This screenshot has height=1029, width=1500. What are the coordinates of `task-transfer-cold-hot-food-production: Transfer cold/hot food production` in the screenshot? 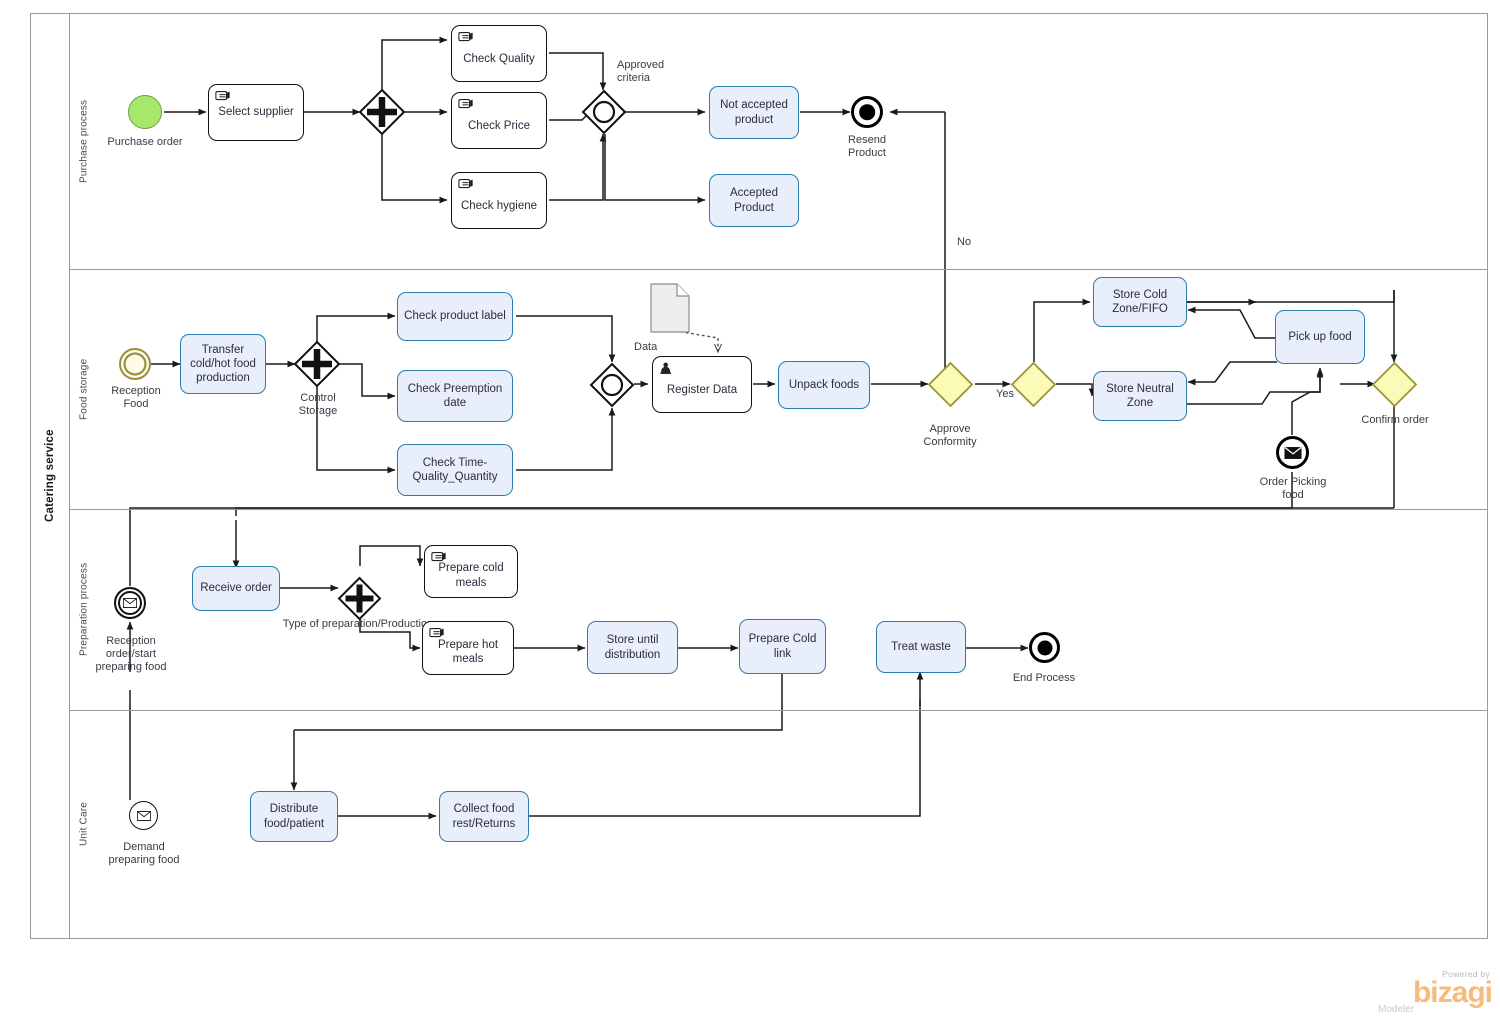 It's located at (223, 364).